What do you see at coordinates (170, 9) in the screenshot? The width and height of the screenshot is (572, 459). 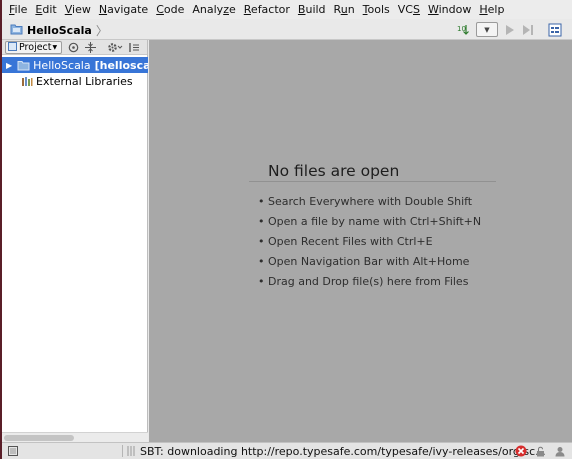 I see `menu-code: Code` at bounding box center [170, 9].